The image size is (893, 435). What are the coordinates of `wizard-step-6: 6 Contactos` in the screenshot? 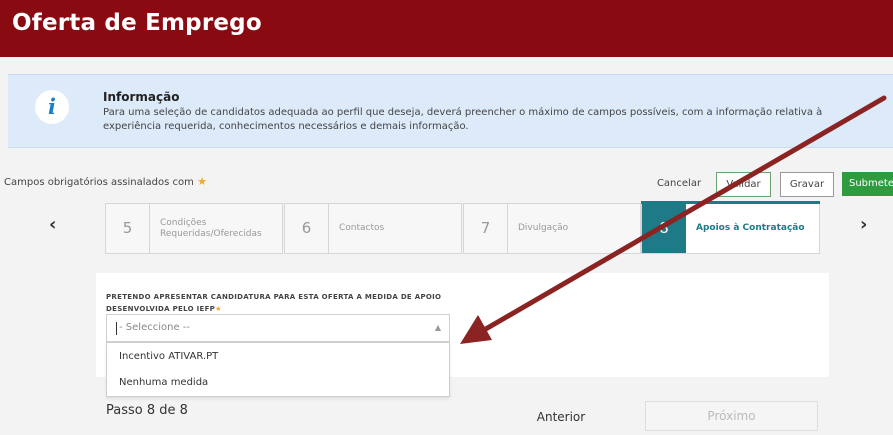 It's located at (373, 228).